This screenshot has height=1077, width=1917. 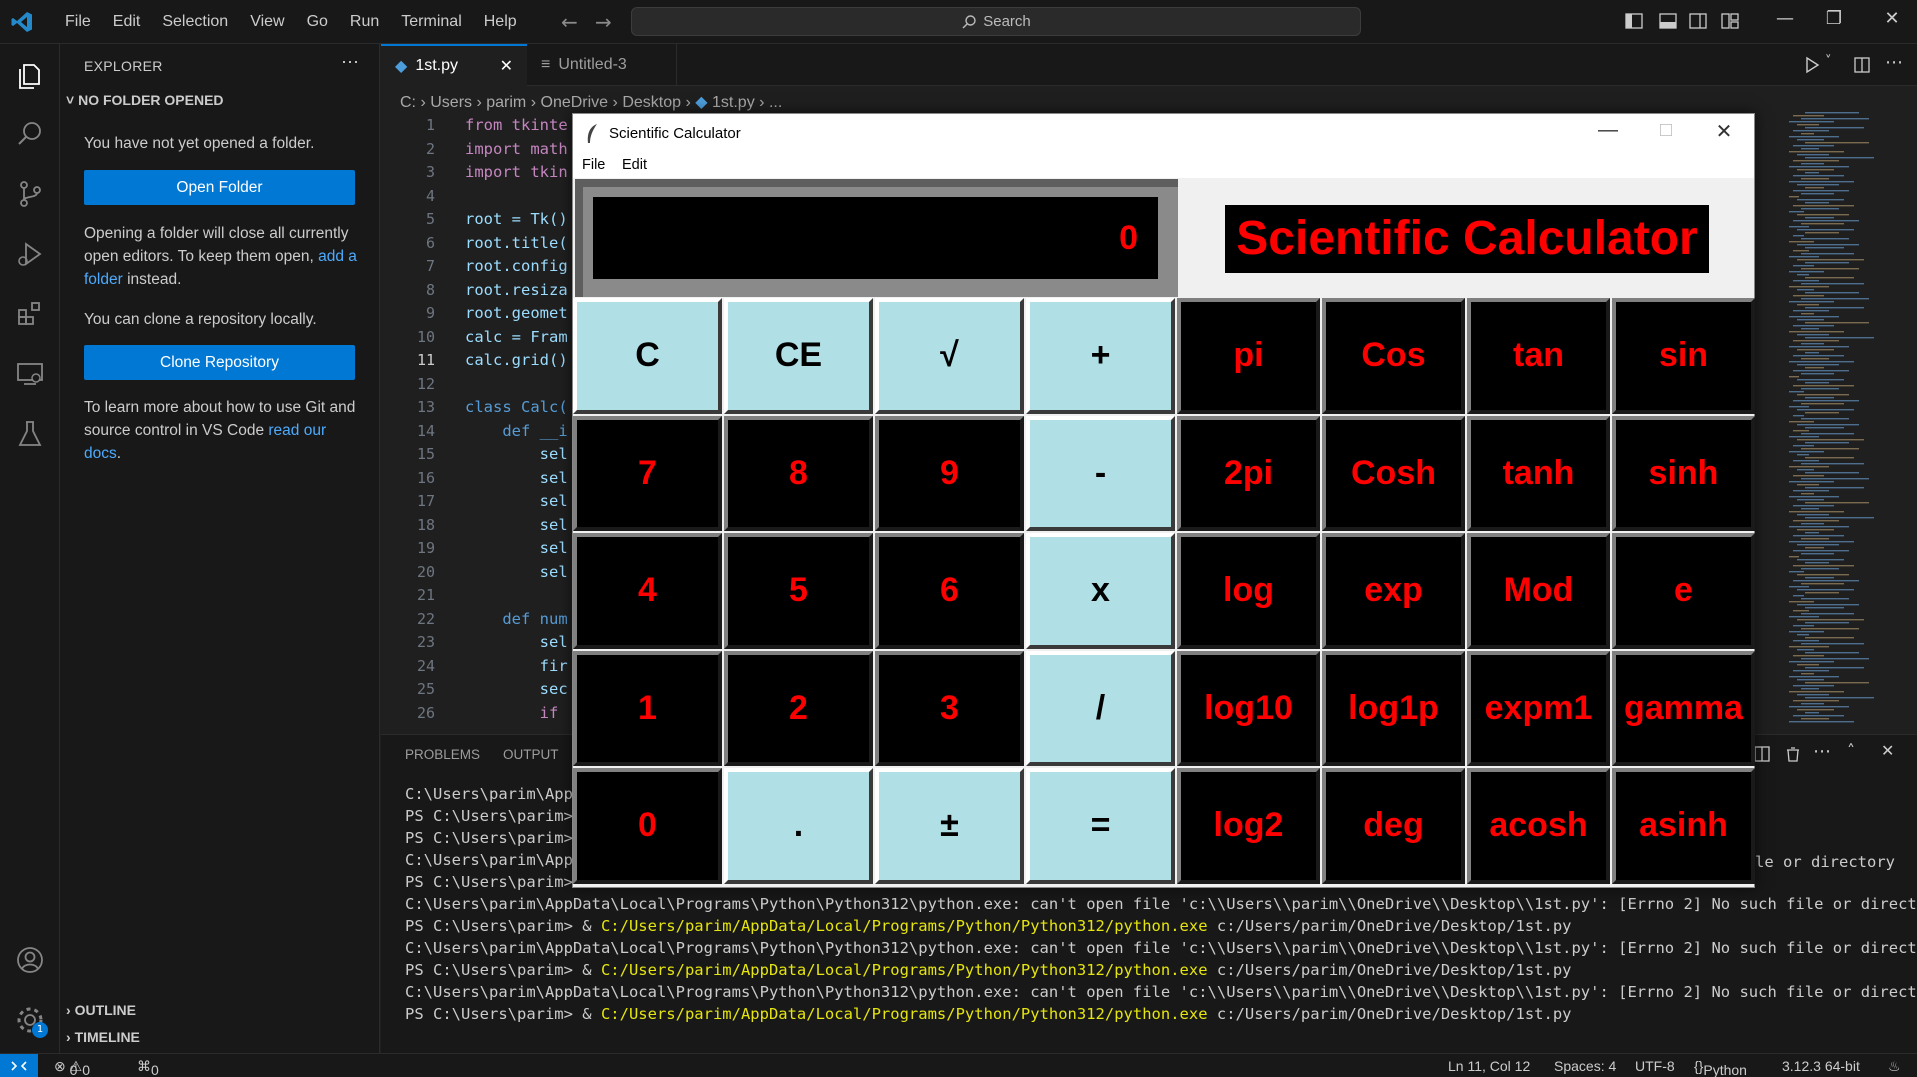 I want to click on calc-button: ±, so click(x=949, y=826).